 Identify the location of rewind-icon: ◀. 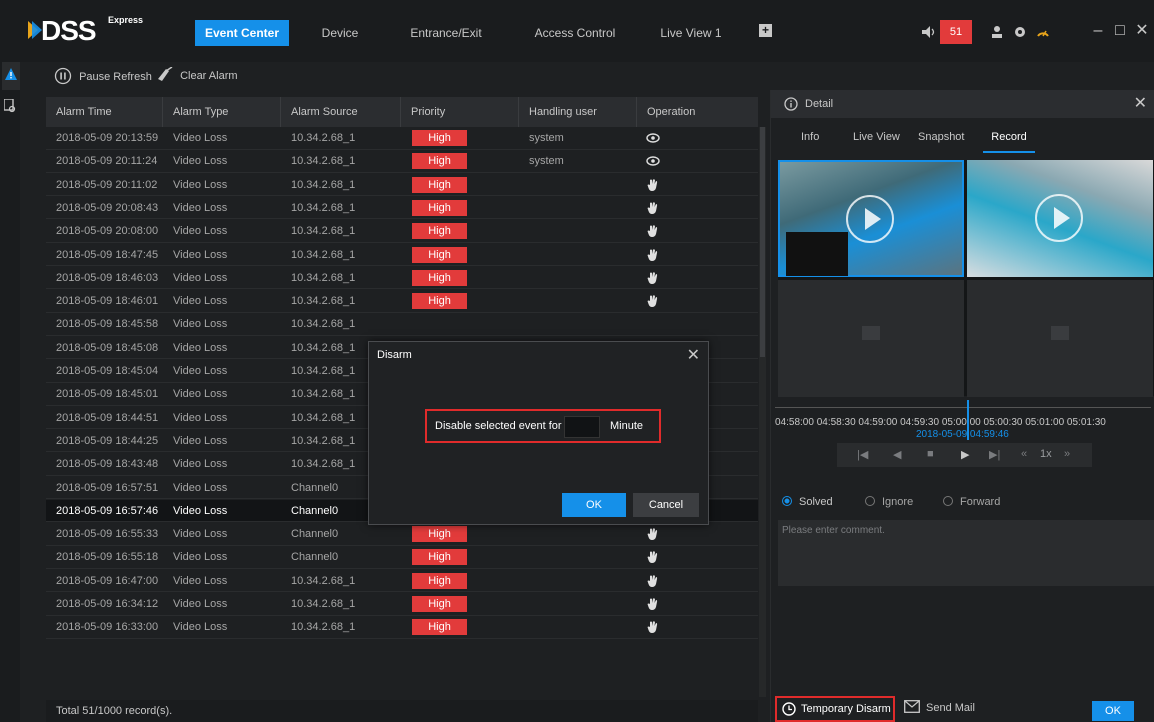
(897, 454).